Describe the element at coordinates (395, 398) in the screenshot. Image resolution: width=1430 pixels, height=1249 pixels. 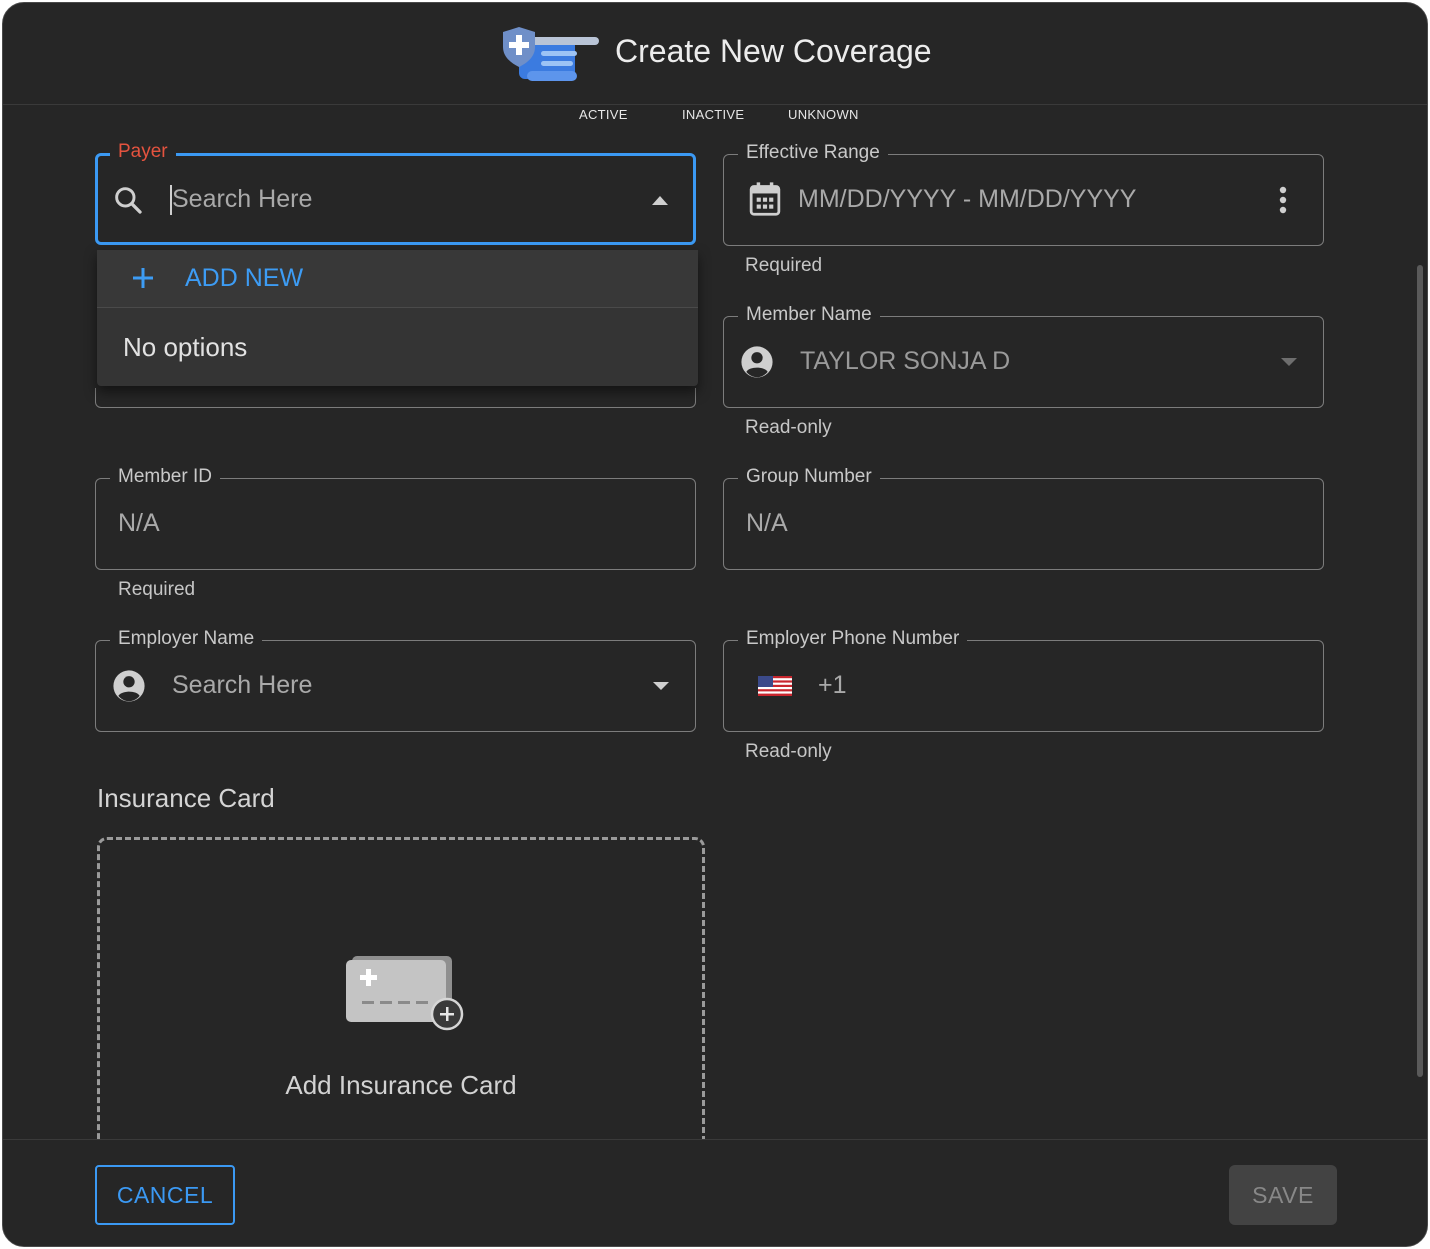
I see `payer-field-underlay` at that location.